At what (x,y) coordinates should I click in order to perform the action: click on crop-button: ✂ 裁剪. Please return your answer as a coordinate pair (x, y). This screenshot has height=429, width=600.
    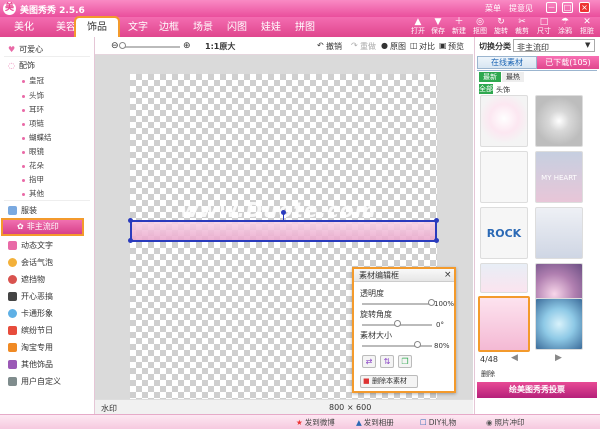
    Looking at the image, I should click on (522, 27).